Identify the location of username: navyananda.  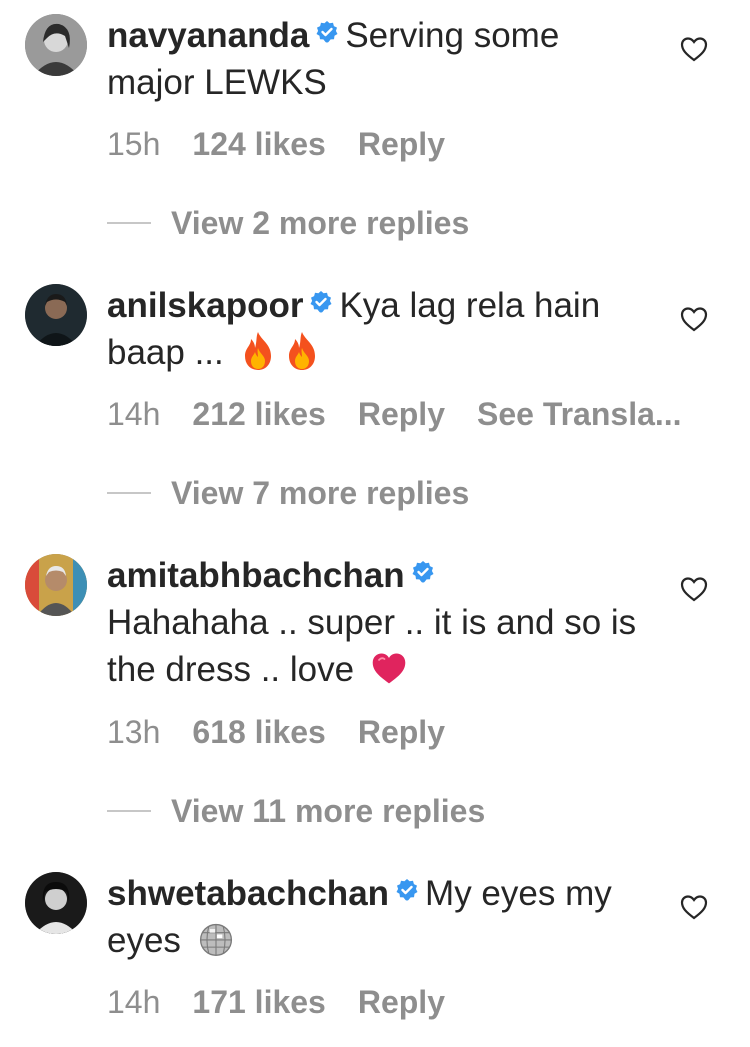
(208, 35).